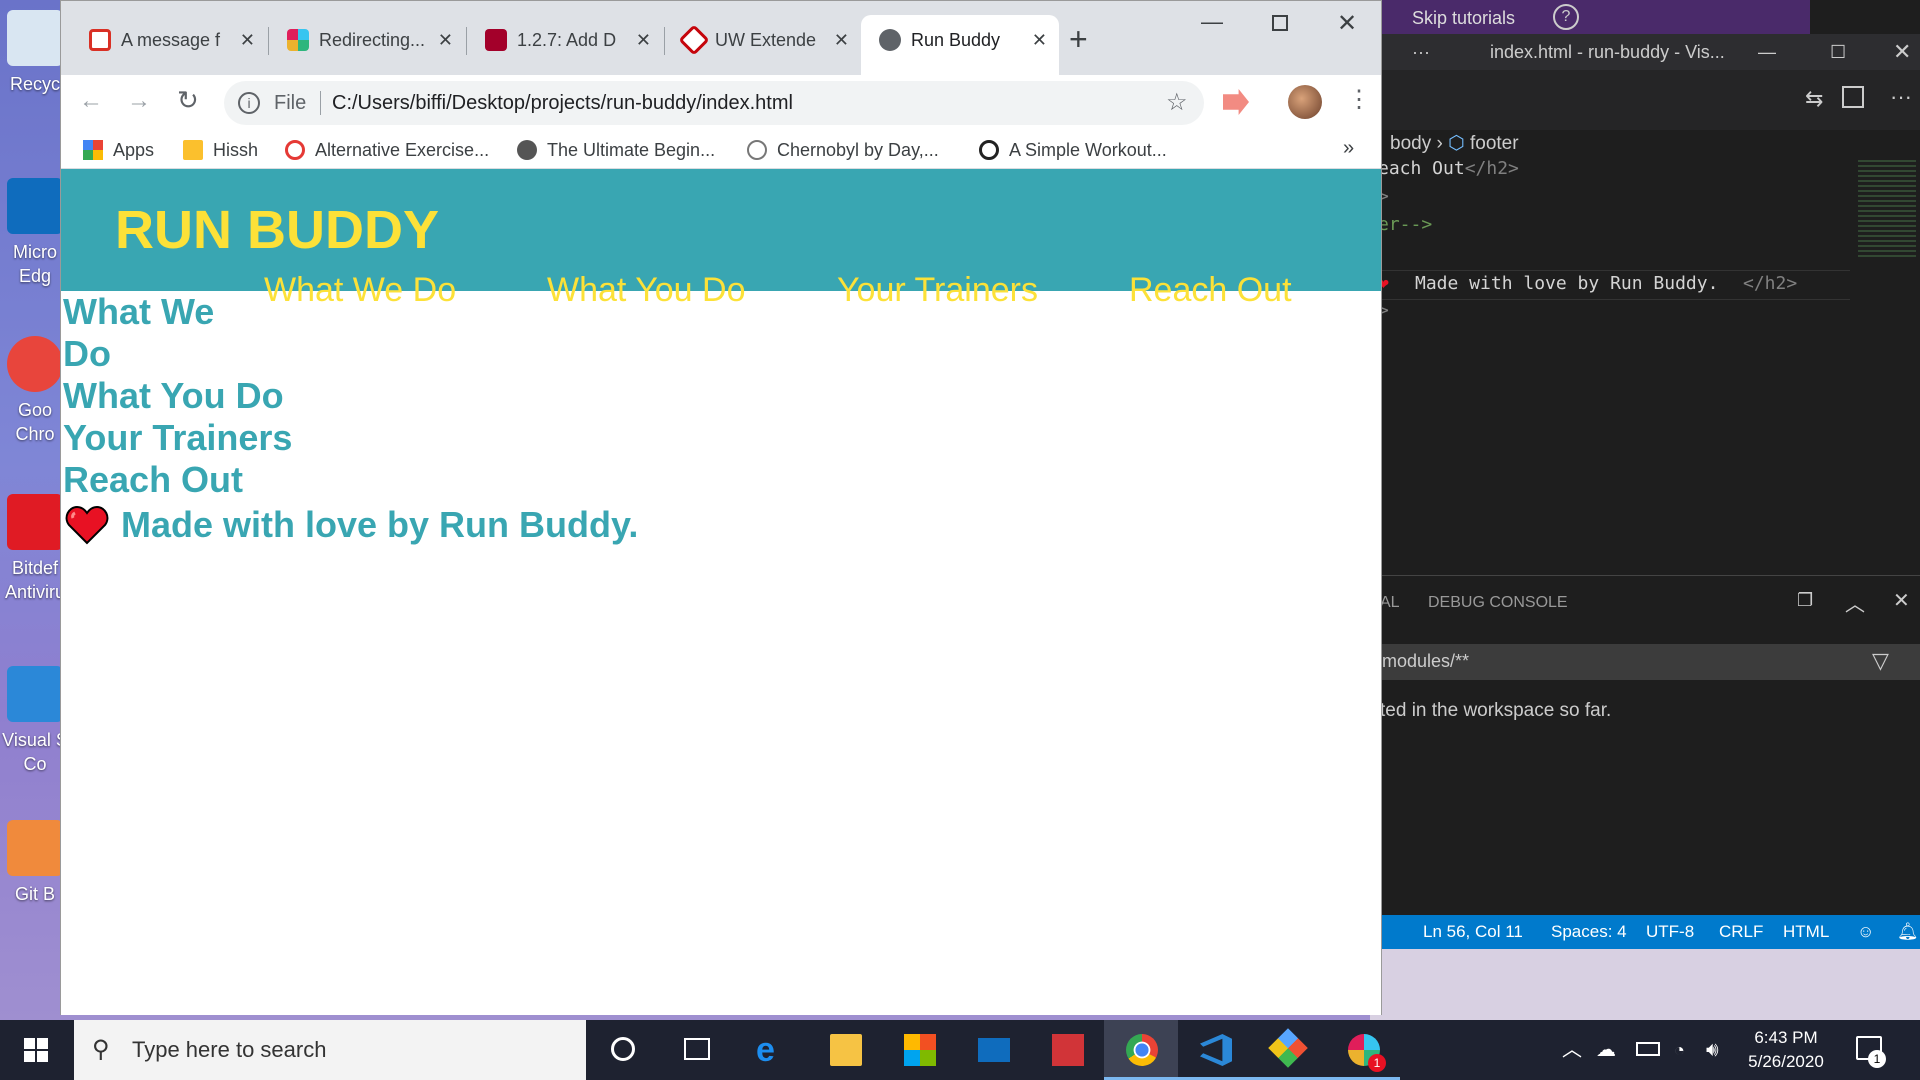 The image size is (1920, 1080). I want to click on taskbar-search: ⚲ Type here to search, so click(330, 1050).